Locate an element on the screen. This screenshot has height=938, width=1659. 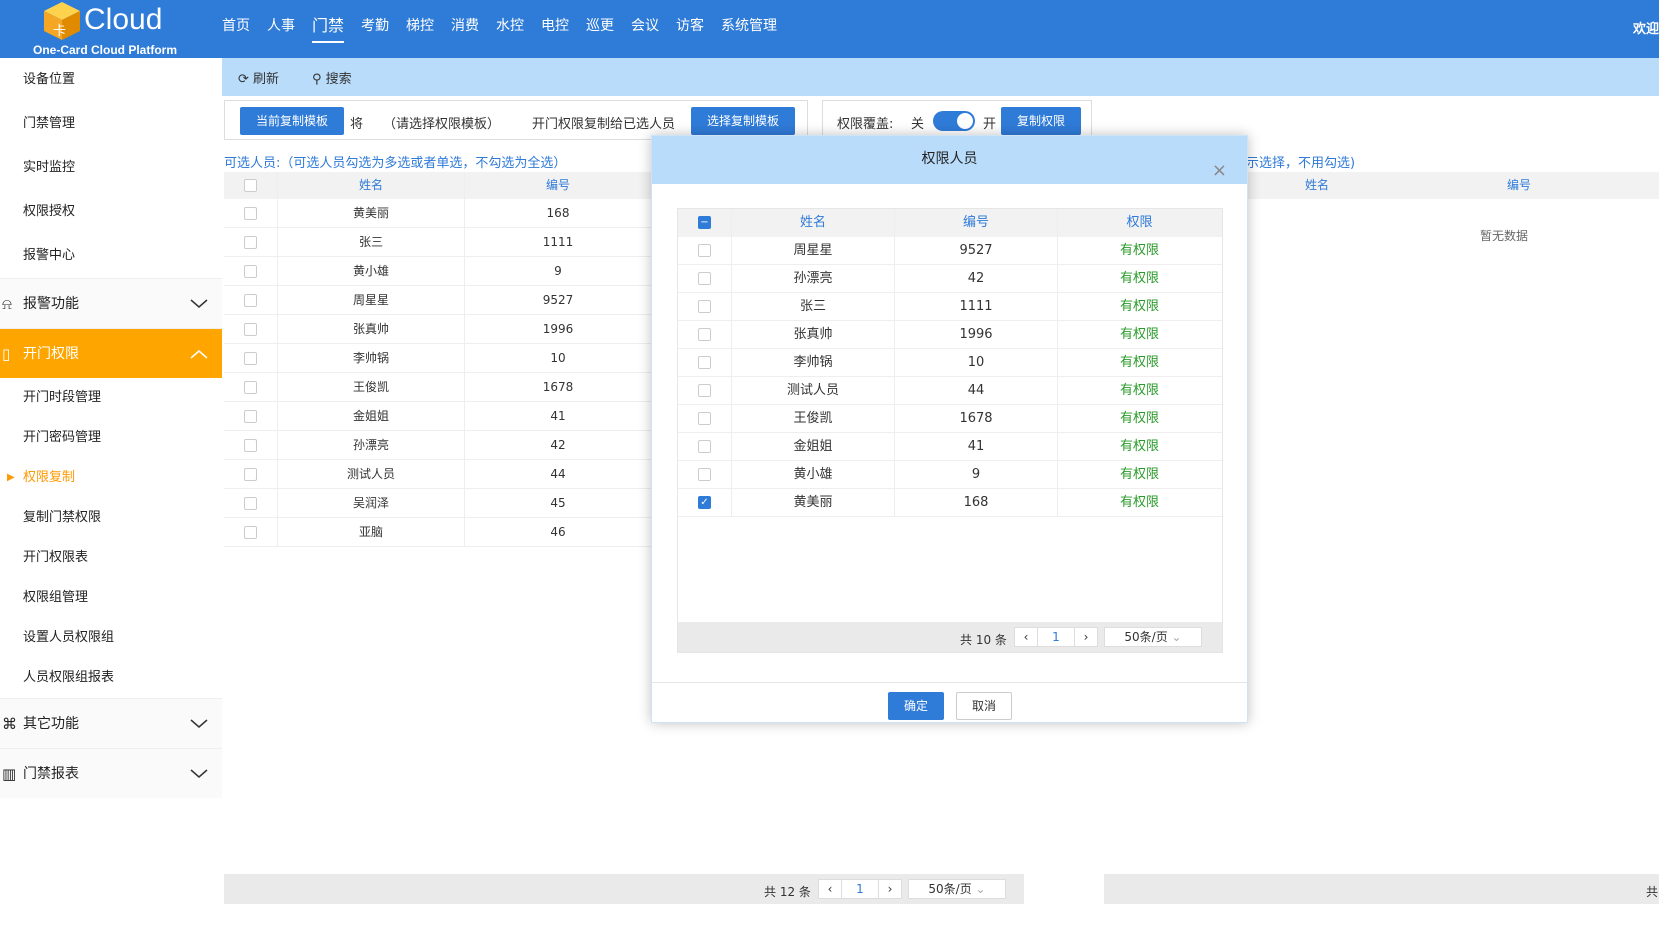
sidebar-sub-permission-copy: ▶ 权限复制 is located at coordinates (111, 478).